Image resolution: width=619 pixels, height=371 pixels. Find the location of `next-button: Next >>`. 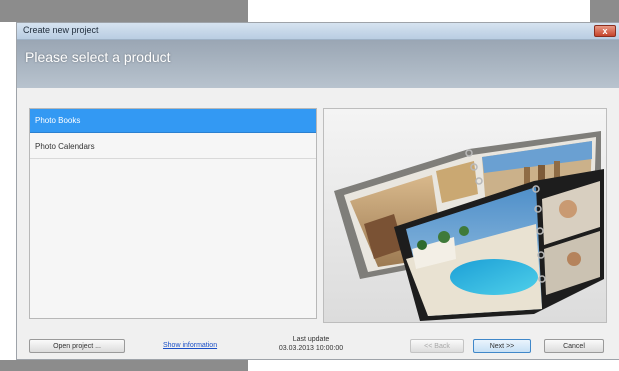

next-button: Next >> is located at coordinates (502, 346).